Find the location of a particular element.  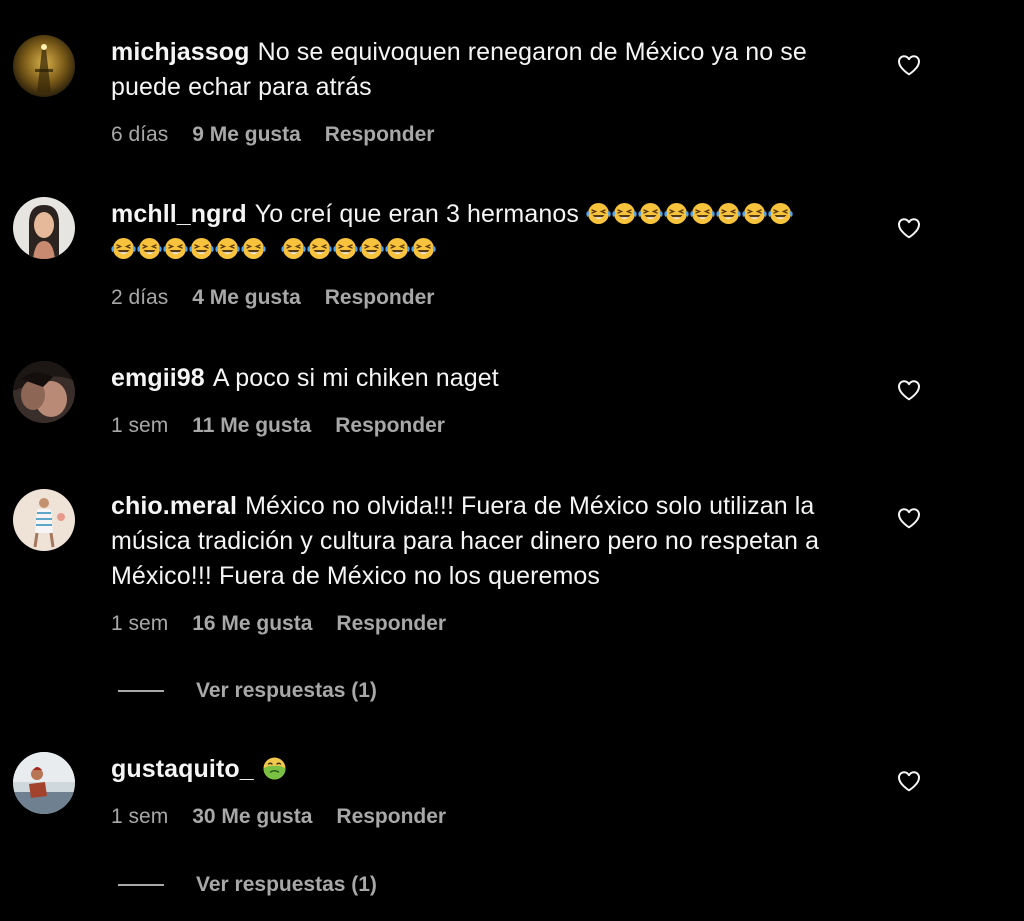

avatar-beach-photo-icon is located at coordinates (44, 783).